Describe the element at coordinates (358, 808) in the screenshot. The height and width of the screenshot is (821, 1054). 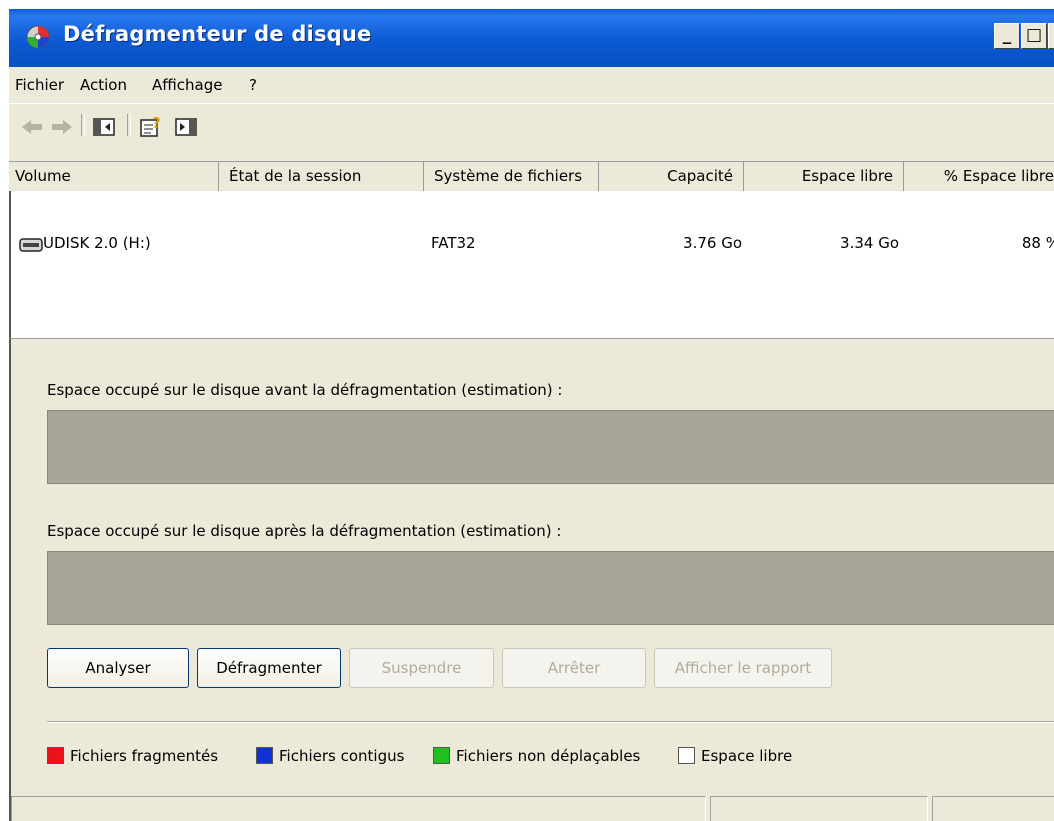
I see `status-pane-main` at that location.